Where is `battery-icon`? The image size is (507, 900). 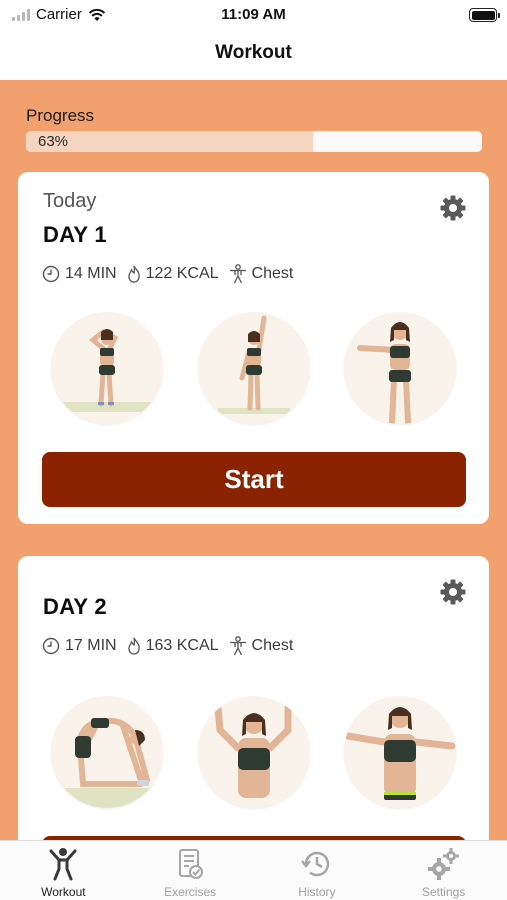 battery-icon is located at coordinates (484, 15).